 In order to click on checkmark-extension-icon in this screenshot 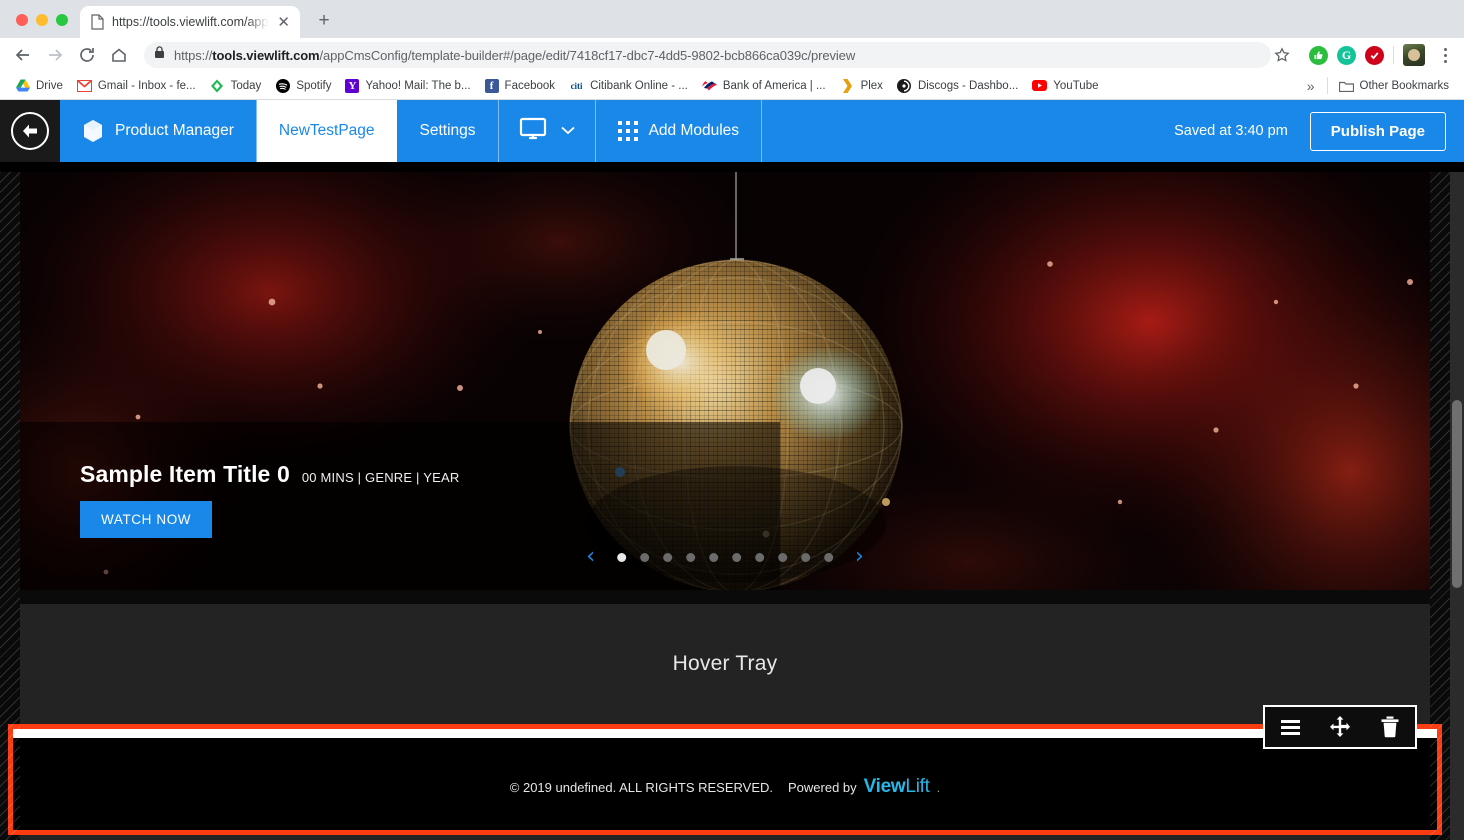, I will do `click(1374, 55)`.